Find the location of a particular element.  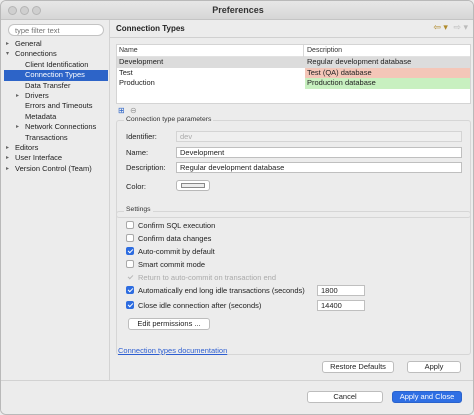

tree-item-connection-types: Connection Types is located at coordinates (56, 75).